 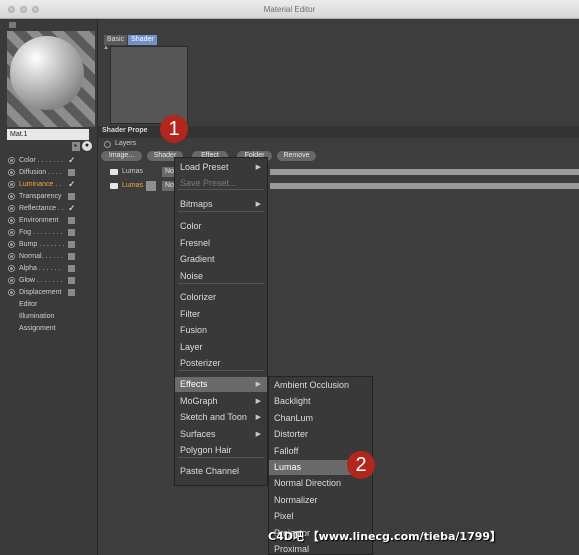 I want to click on channel-item: Illumination, so click(x=49, y=317).